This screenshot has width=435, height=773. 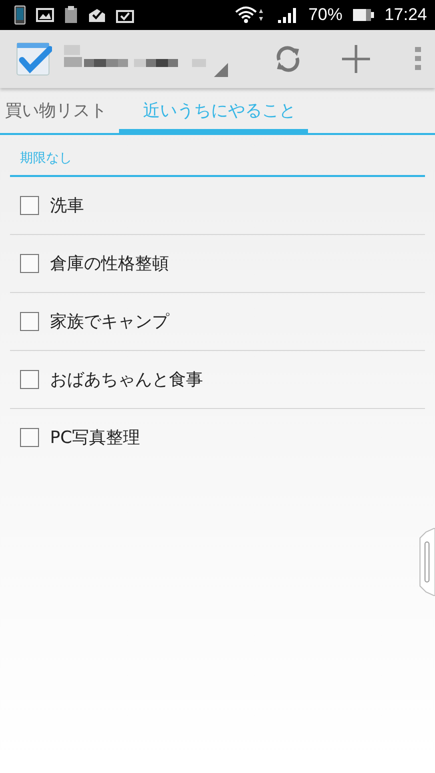 What do you see at coordinates (126, 380) in the screenshot?
I see `task-label: おばあちゃんと食事` at bounding box center [126, 380].